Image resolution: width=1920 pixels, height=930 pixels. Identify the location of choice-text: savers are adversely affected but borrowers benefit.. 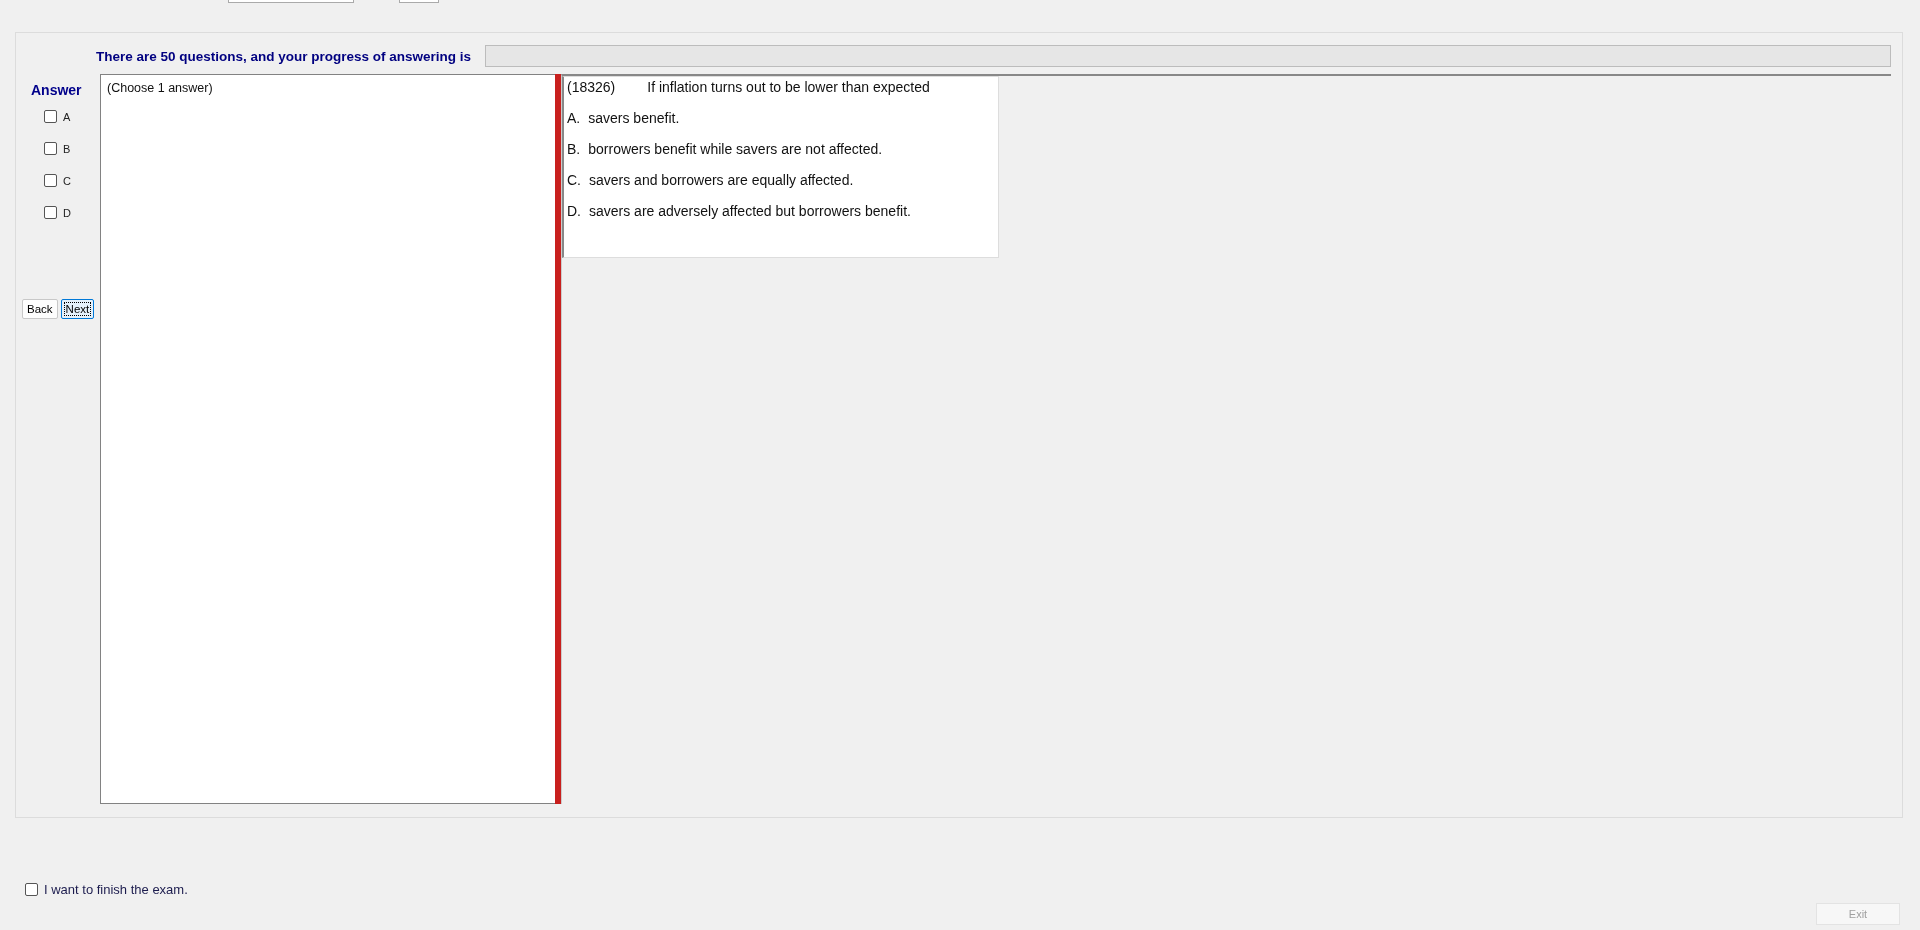
(750, 211).